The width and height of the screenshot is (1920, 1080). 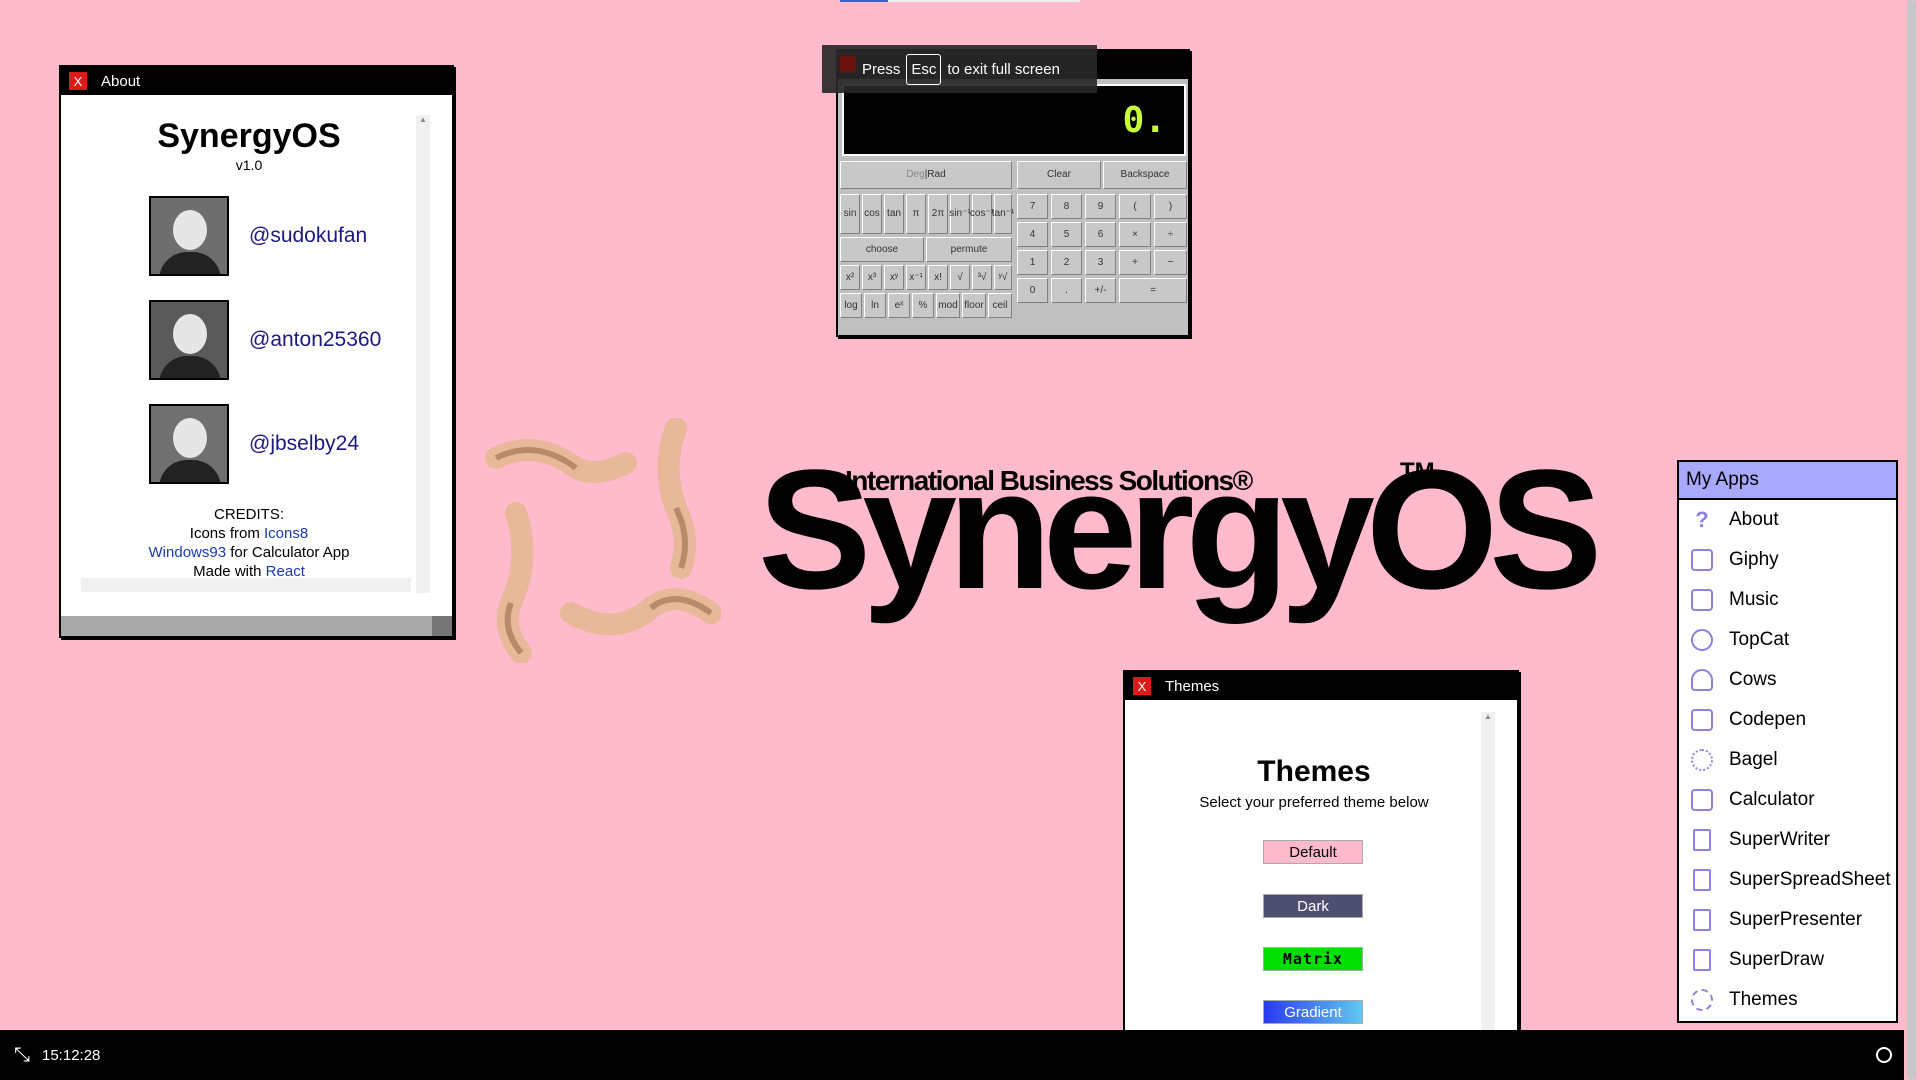 I want to click on num-0-button: 0, so click(x=1032, y=290).